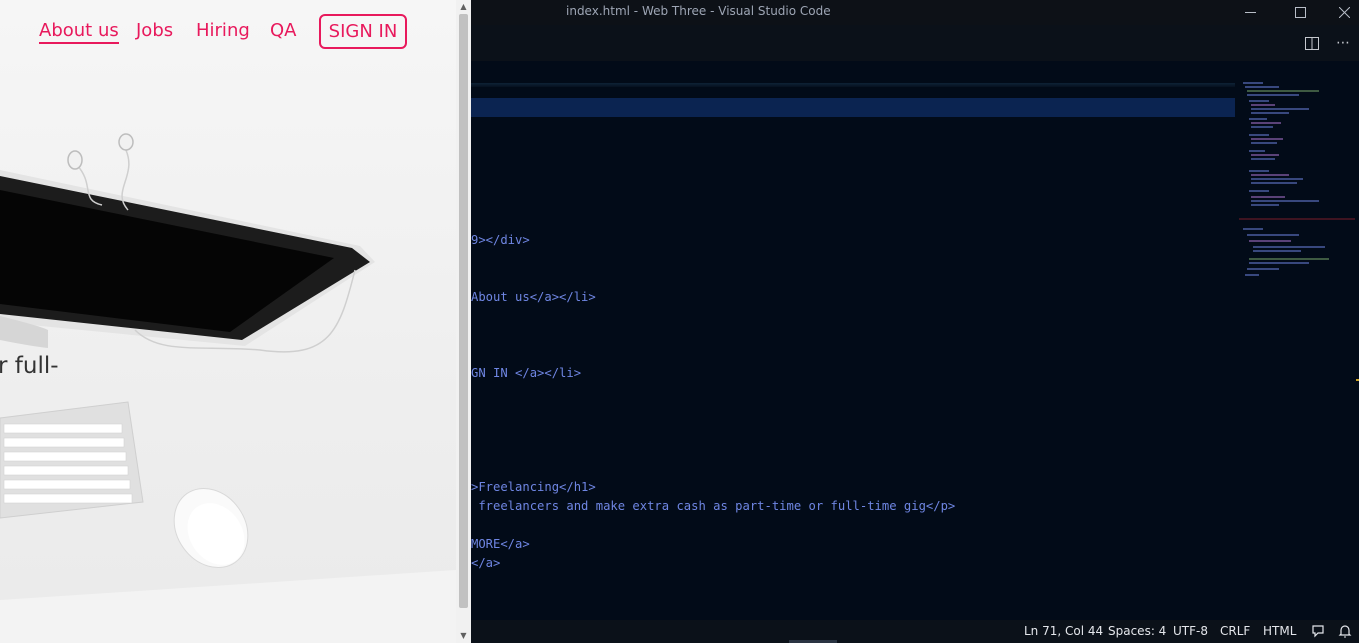  What do you see at coordinates (79, 32) in the screenshot?
I see `nav-about-link: About us` at bounding box center [79, 32].